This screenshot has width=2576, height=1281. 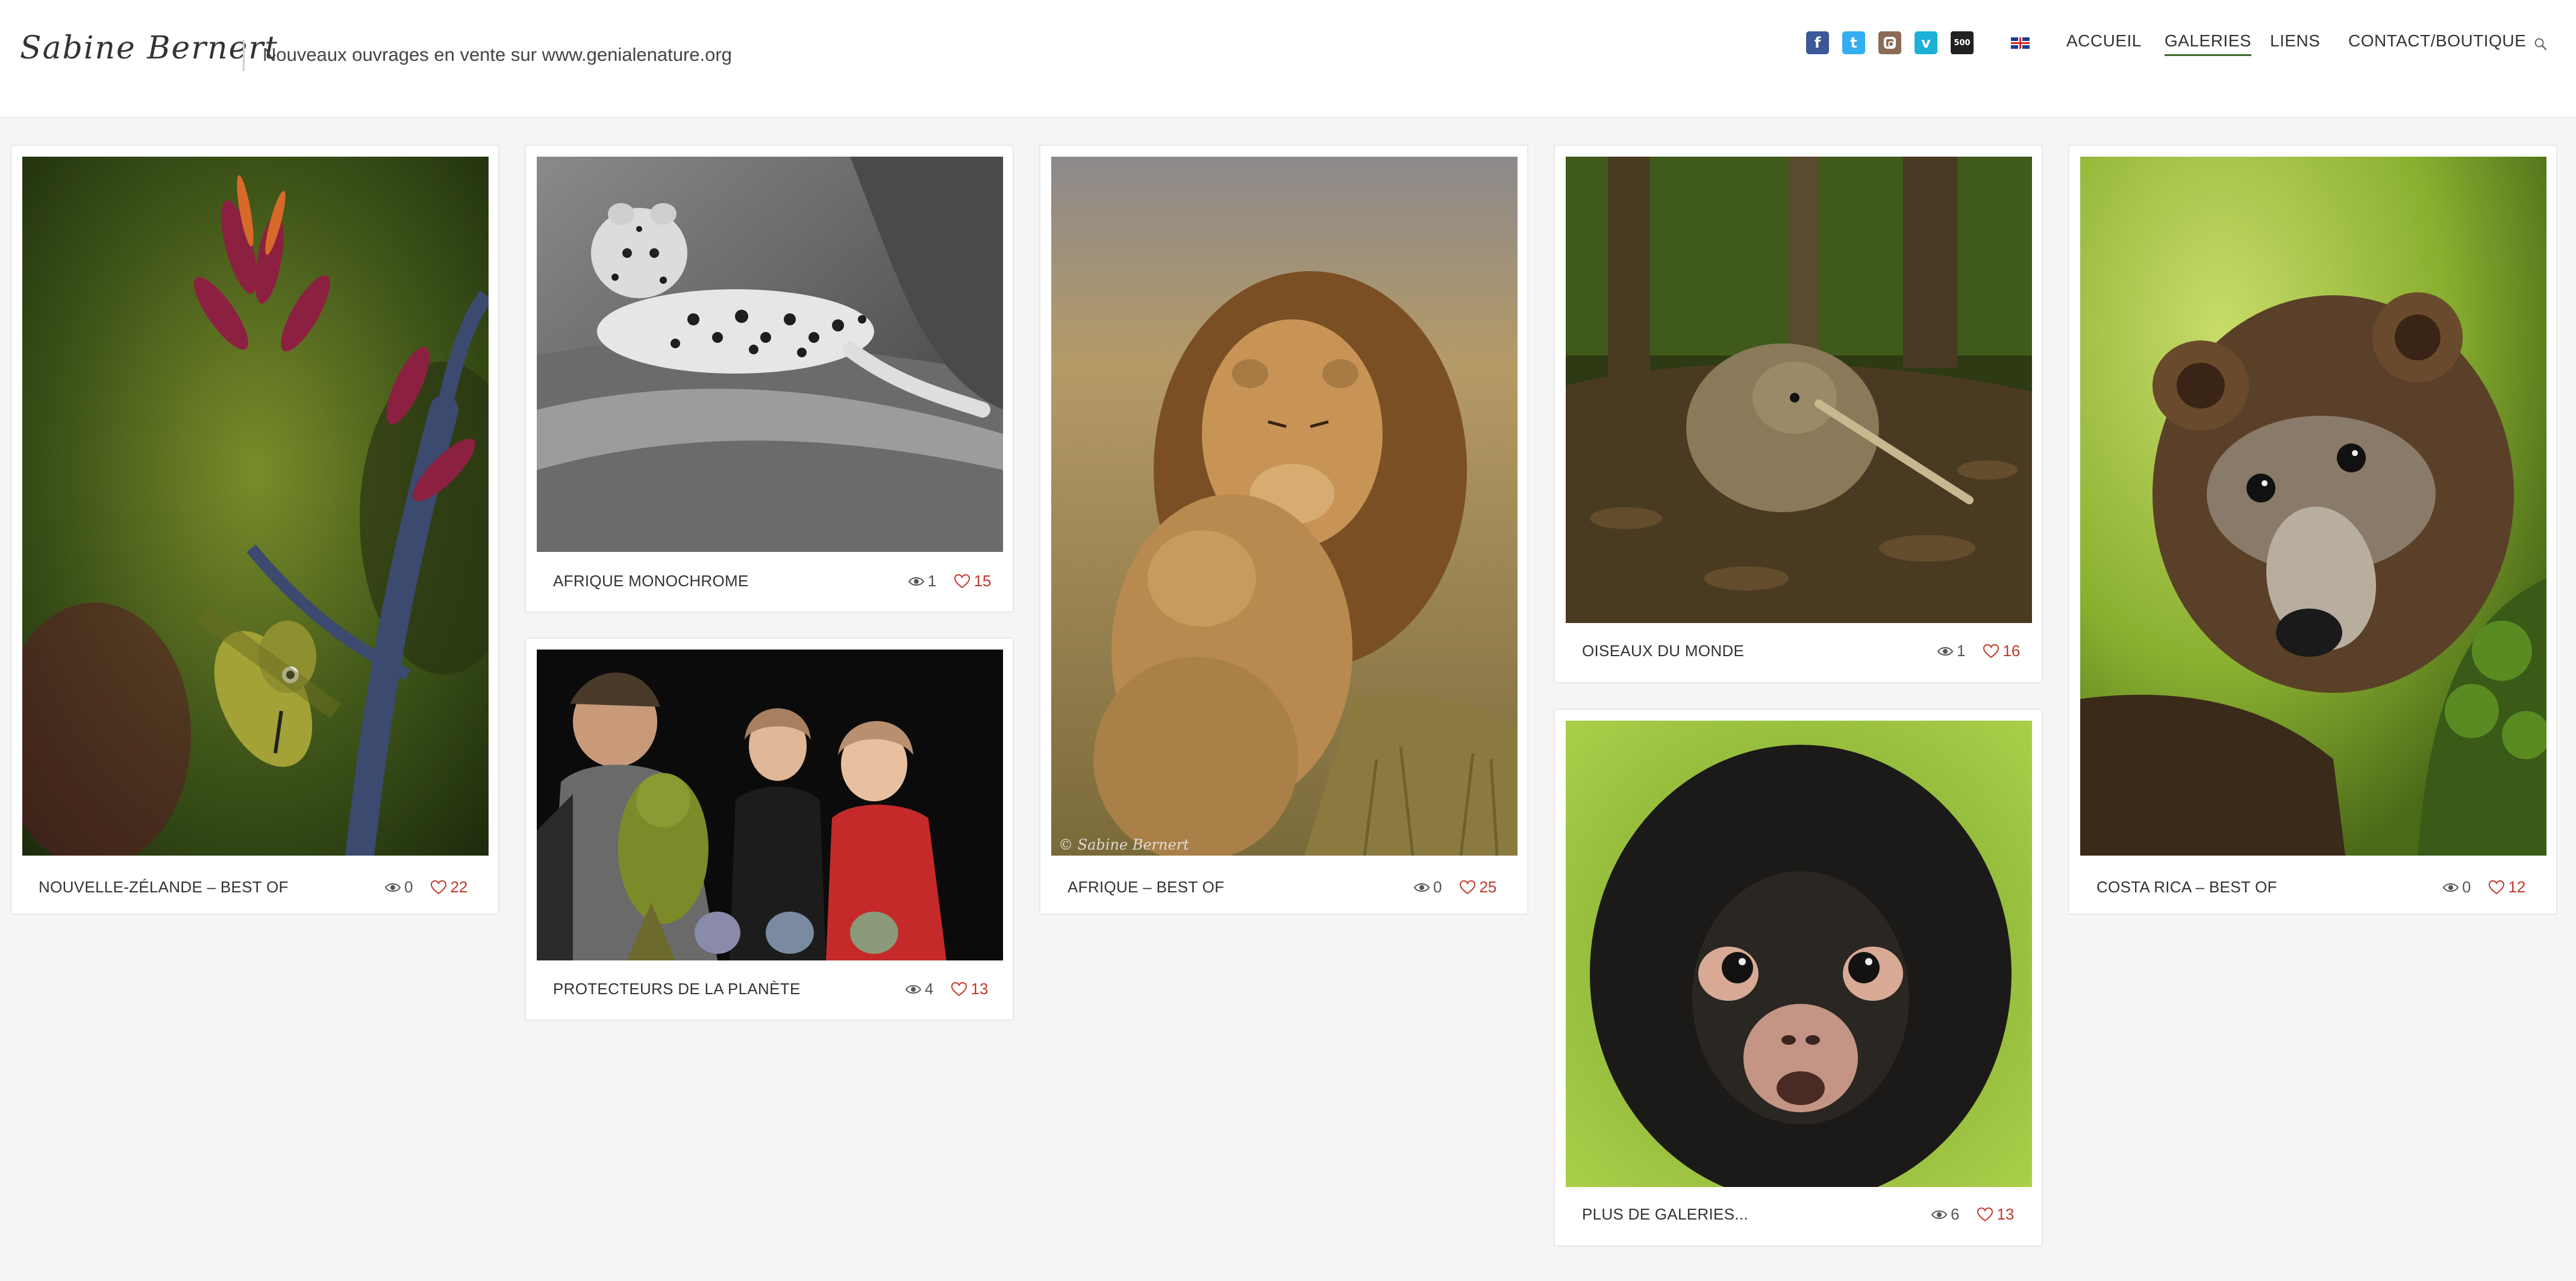 What do you see at coordinates (1285, 506) in the screenshot?
I see `gallery-thumbnail-lion: © Sabine Bernert` at bounding box center [1285, 506].